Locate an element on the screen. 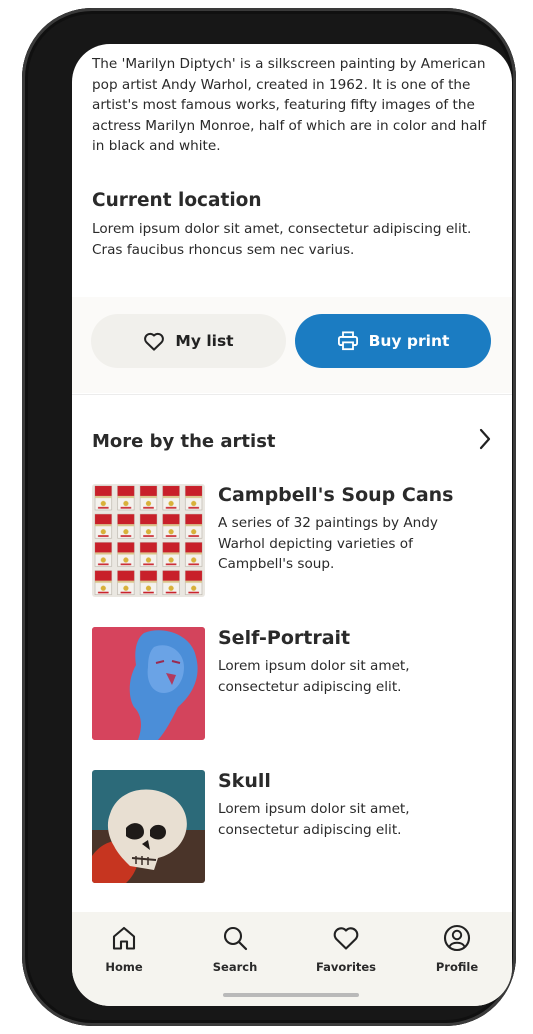 The image size is (533, 1034). bottom-tab-bar: Home Search Favorites Profile is located at coordinates (292, 959).